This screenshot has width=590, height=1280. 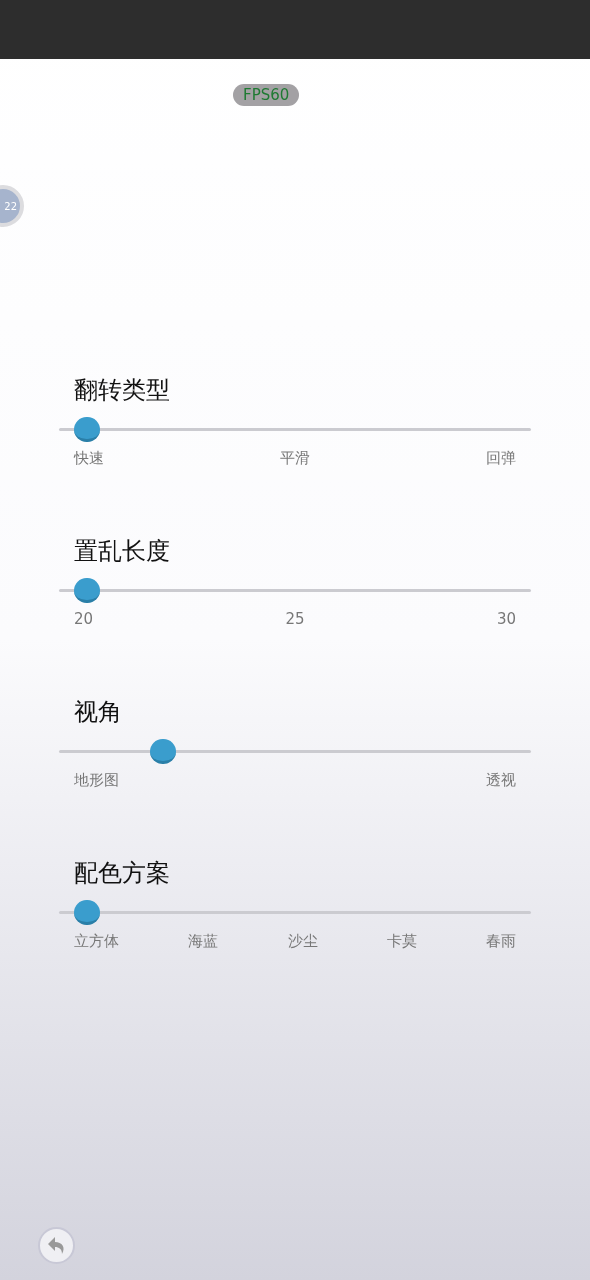 I want to click on tick-label: 25, so click(x=295, y=619).